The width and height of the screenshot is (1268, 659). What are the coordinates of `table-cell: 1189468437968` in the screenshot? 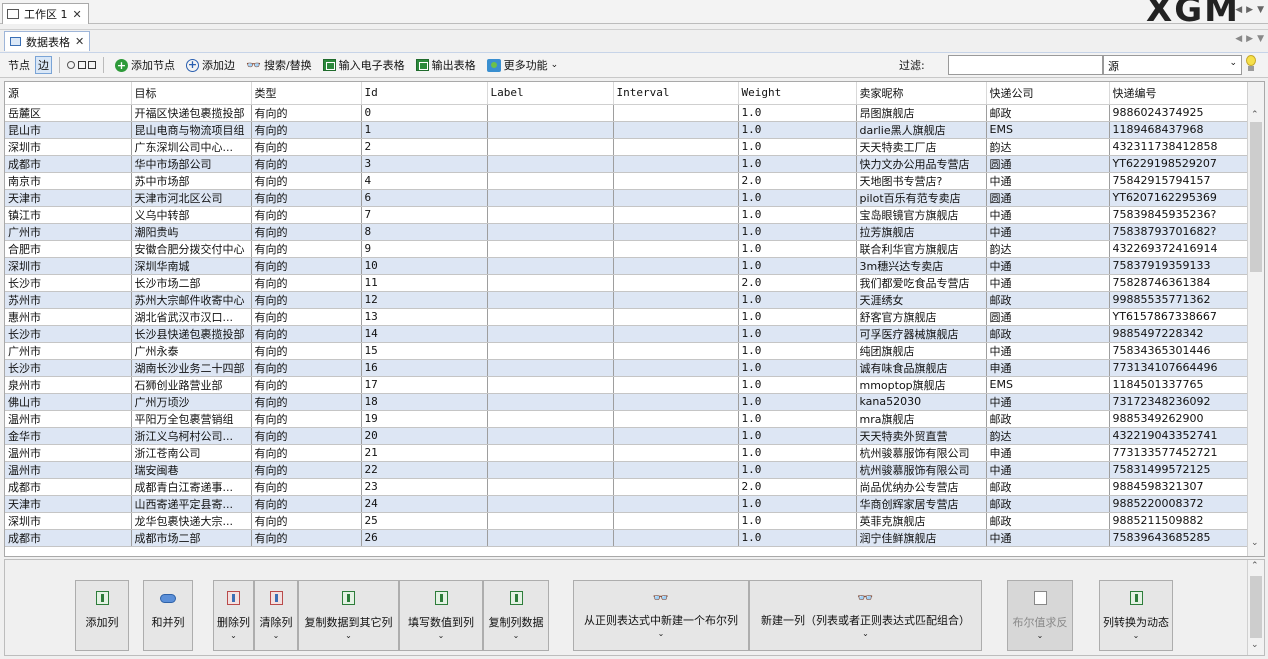 It's located at (1179, 130).